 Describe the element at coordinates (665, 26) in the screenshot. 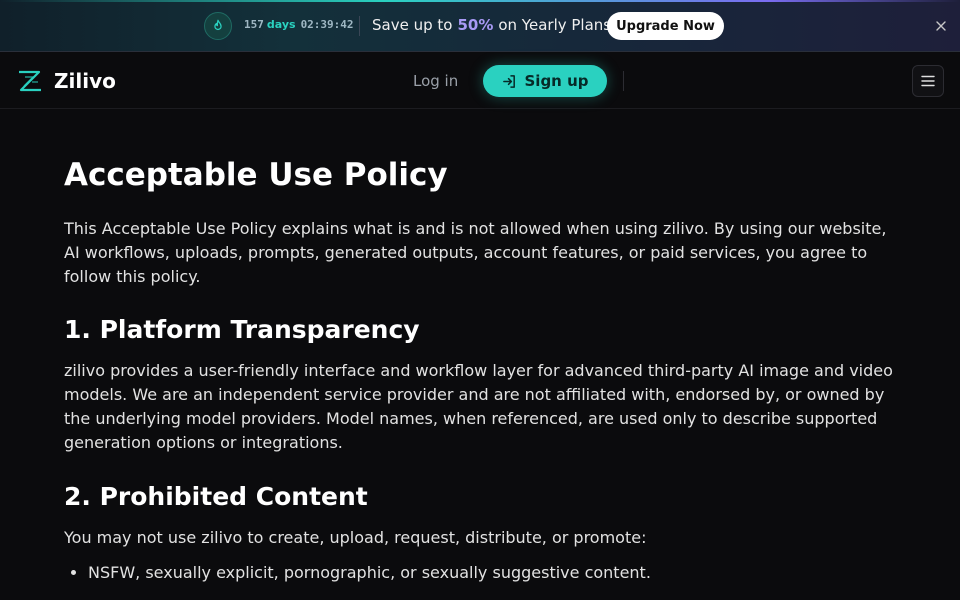

I see `upgrade-now-button: Upgrade Now` at that location.